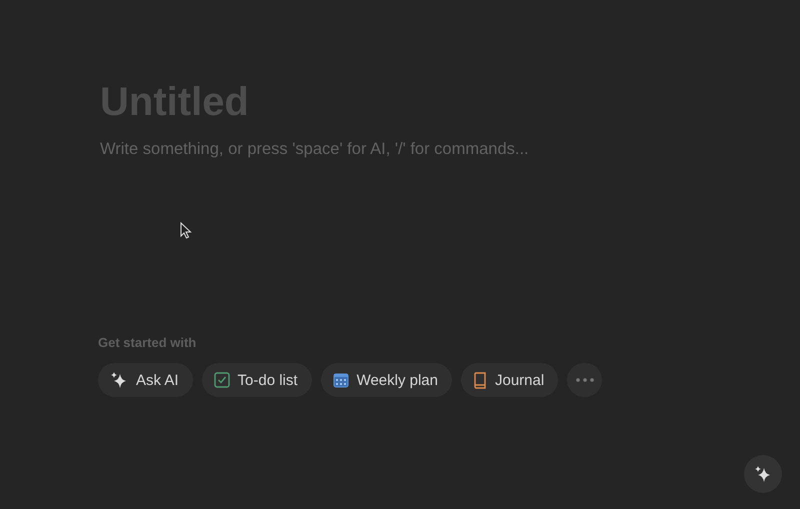 The width and height of the screenshot is (800, 509). What do you see at coordinates (509, 380) in the screenshot?
I see `template-chip: Journal` at bounding box center [509, 380].